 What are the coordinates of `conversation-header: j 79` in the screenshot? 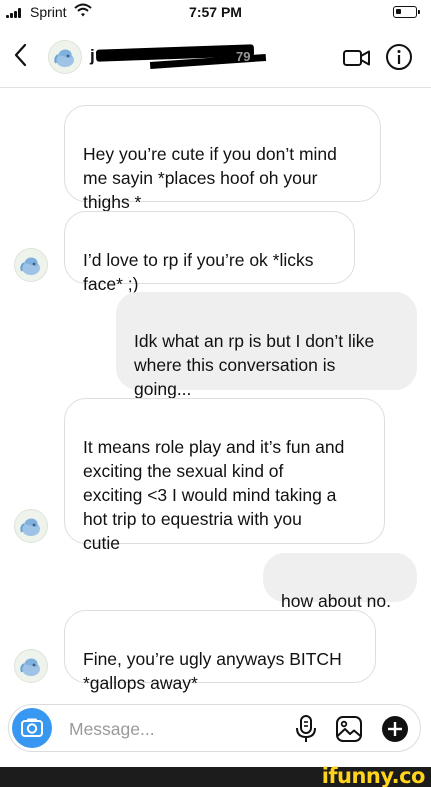 It's located at (215, 57).